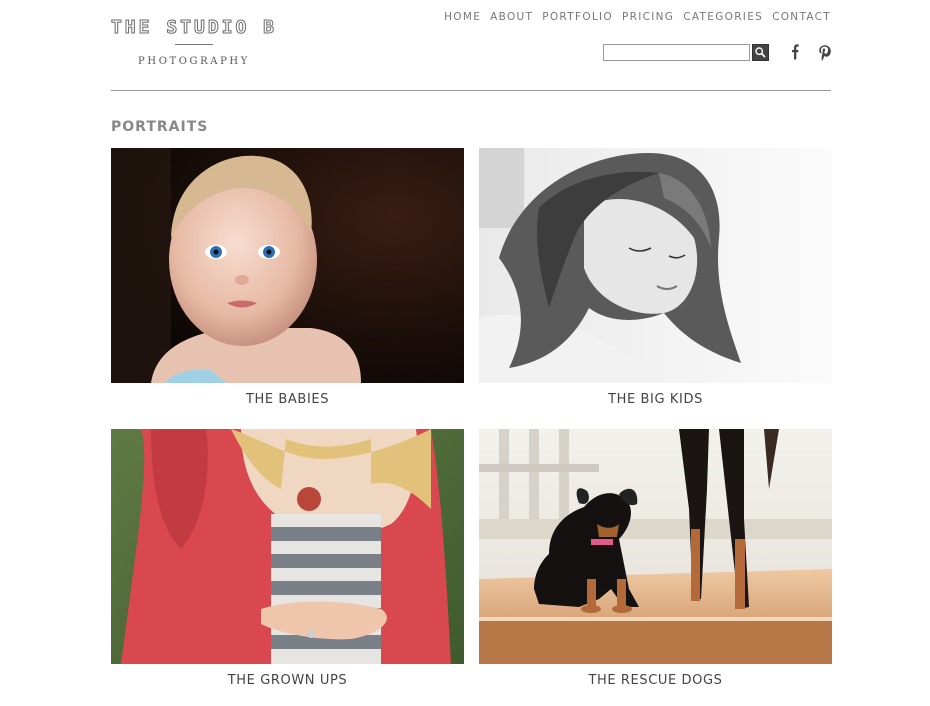 The height and width of the screenshot is (706, 930). Describe the element at coordinates (194, 44) in the screenshot. I see `logo-divider` at that location.